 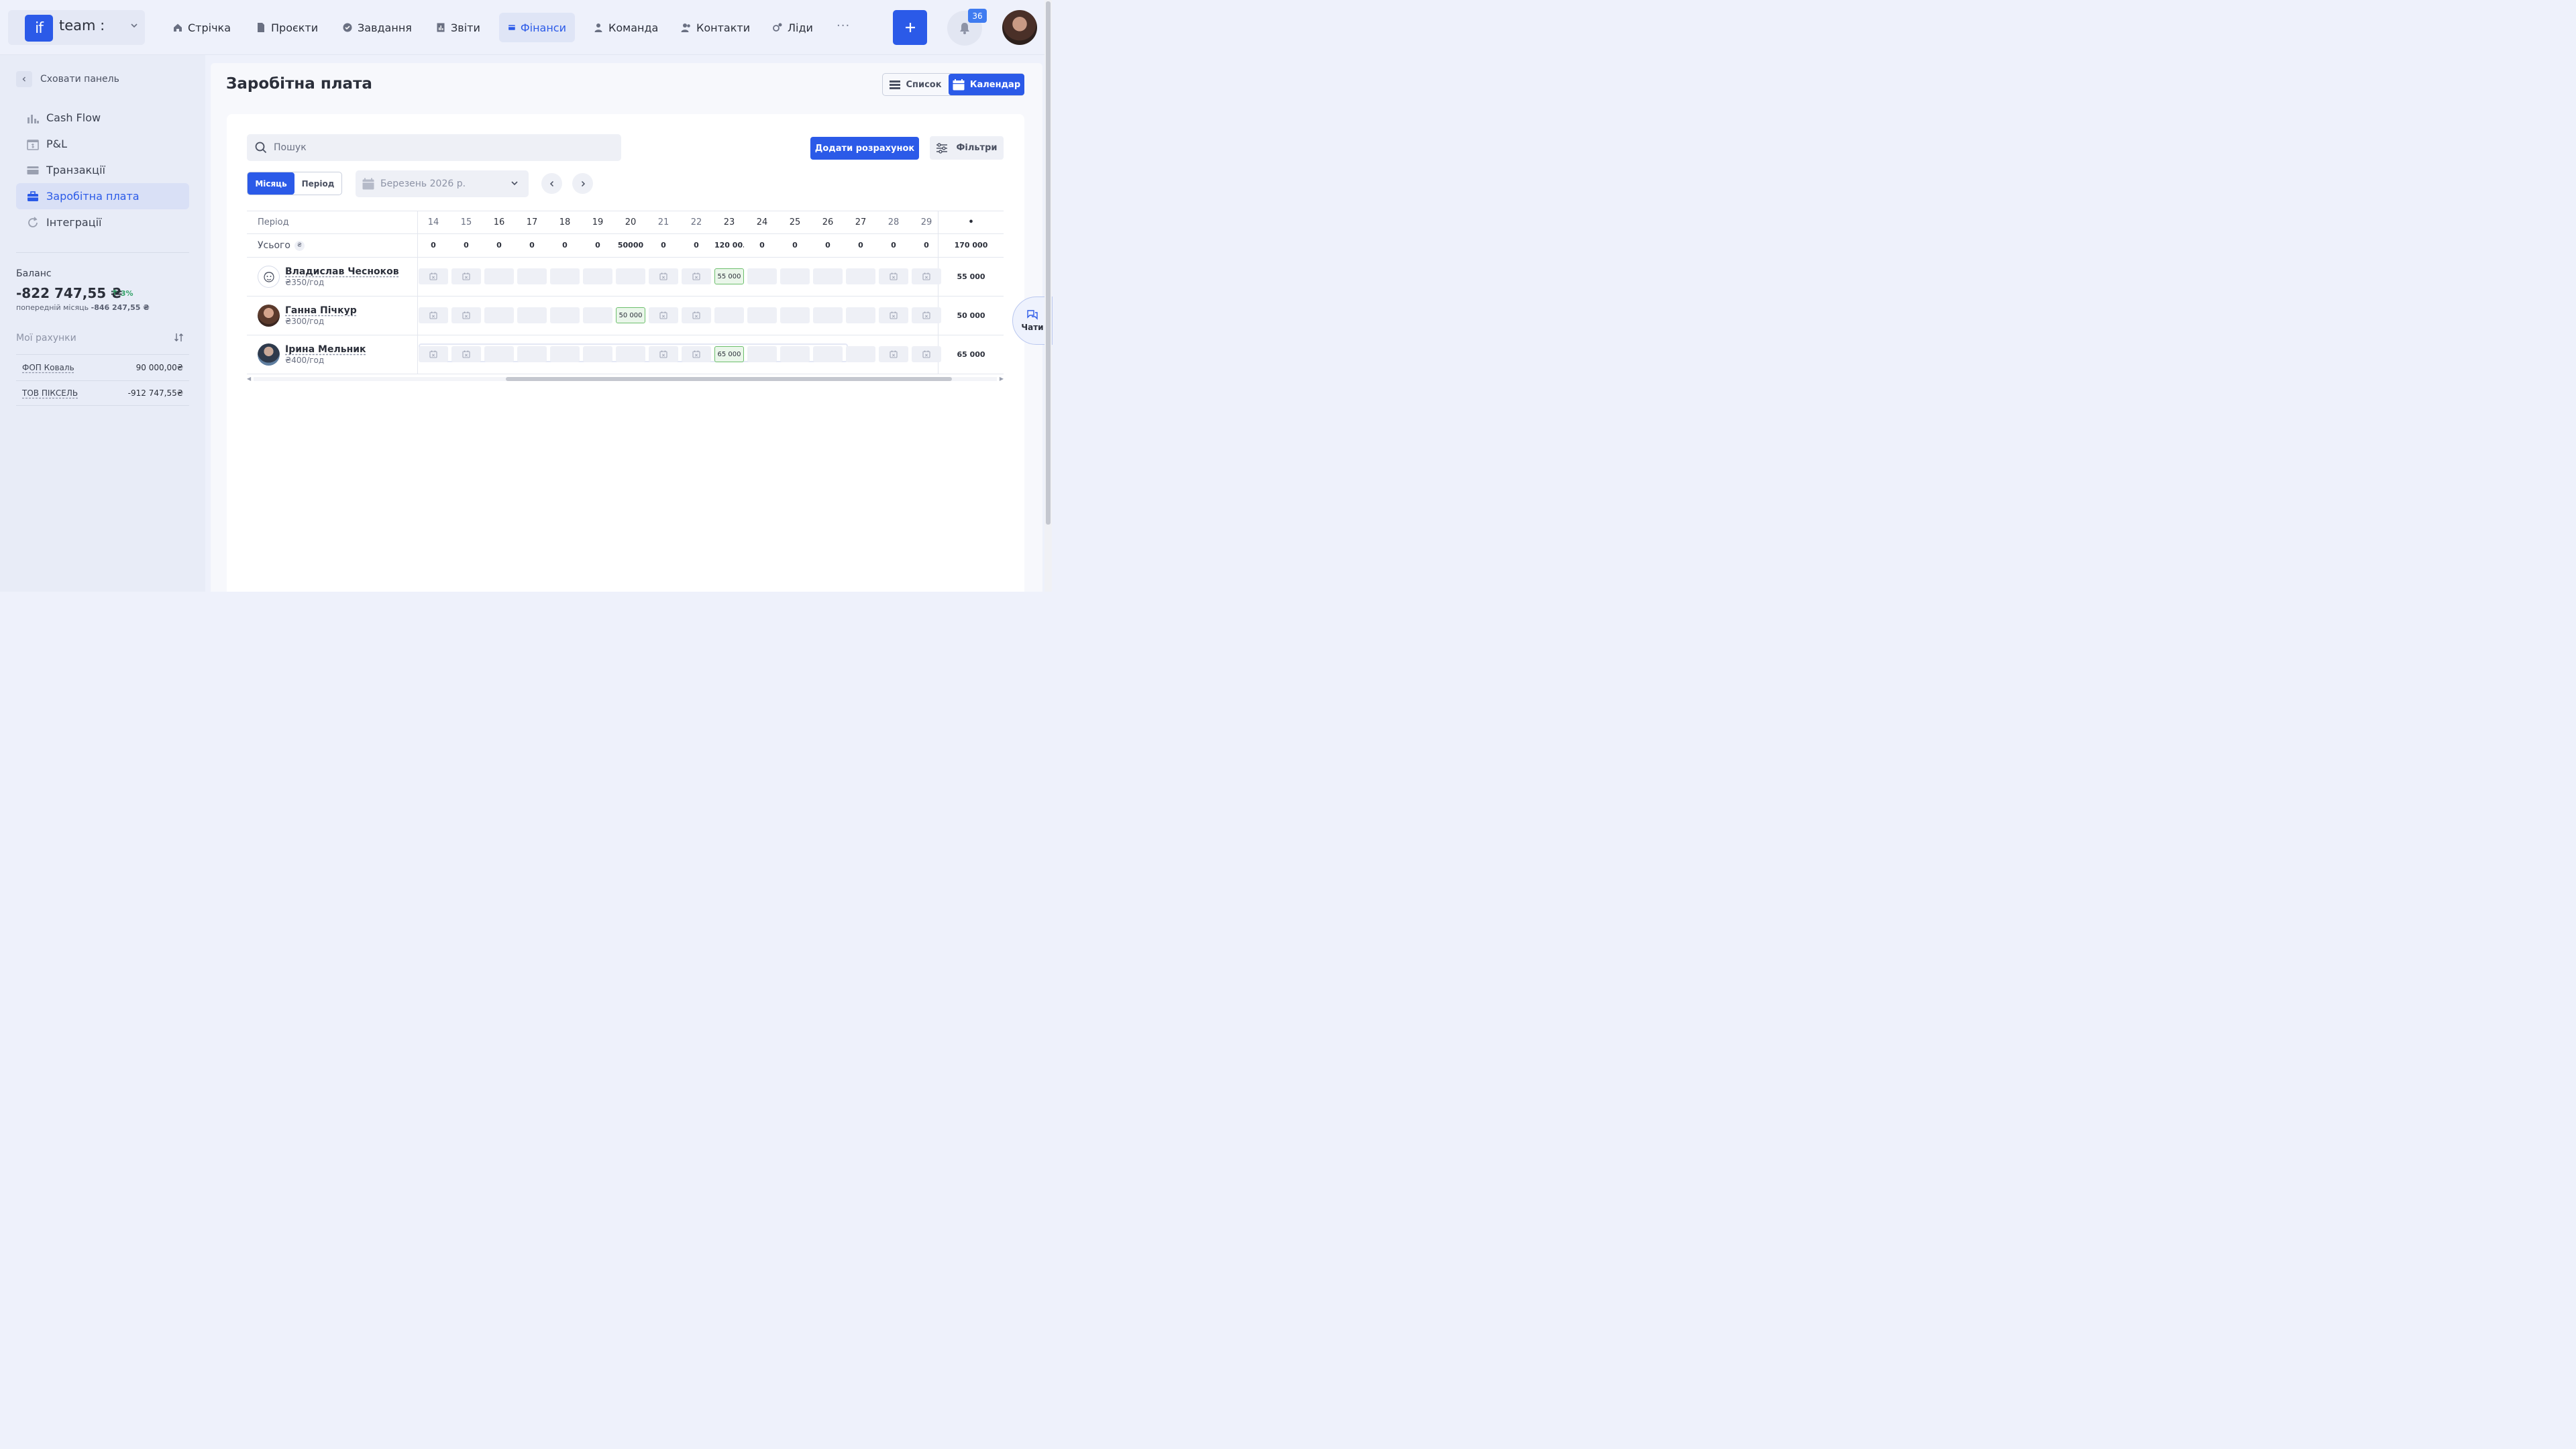 What do you see at coordinates (729, 276) in the screenshot?
I see `payment-cell: 55 000` at bounding box center [729, 276].